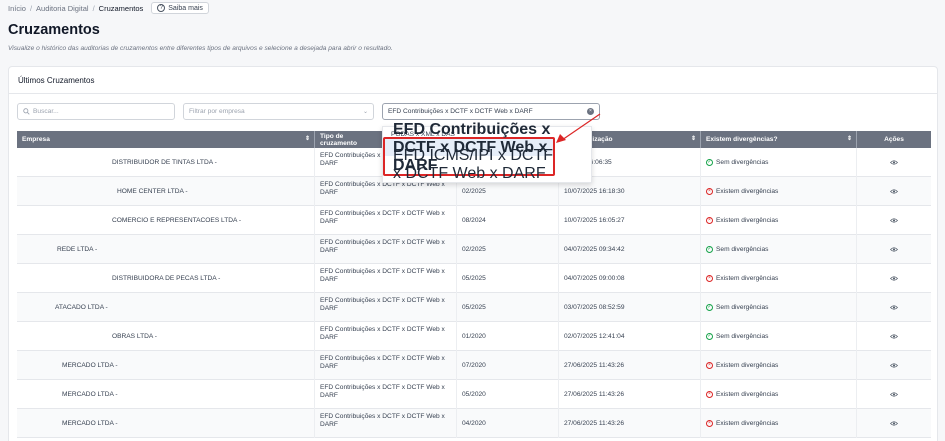 This screenshot has height=441, width=945. I want to click on page-title: Cruzamentos, so click(54, 30).